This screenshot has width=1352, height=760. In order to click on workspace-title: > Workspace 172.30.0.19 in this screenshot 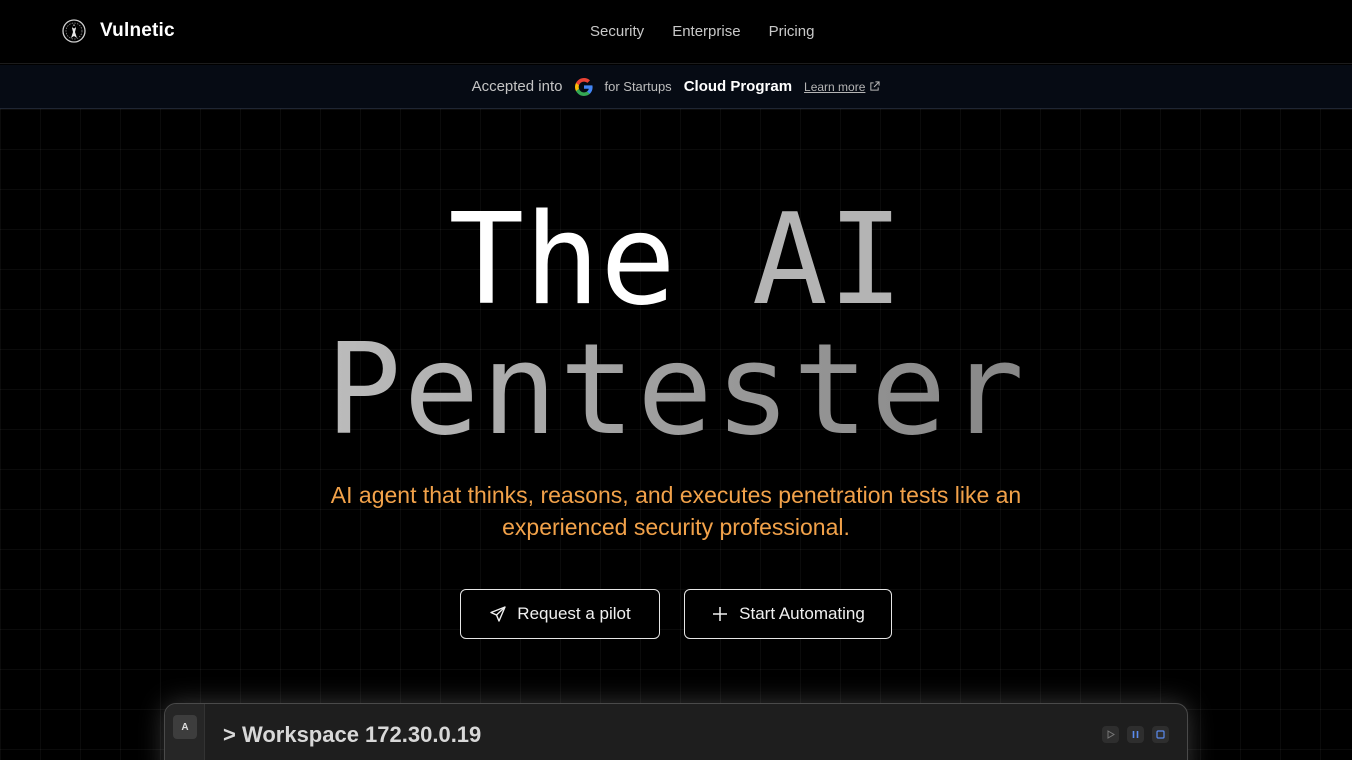, I will do `click(352, 734)`.